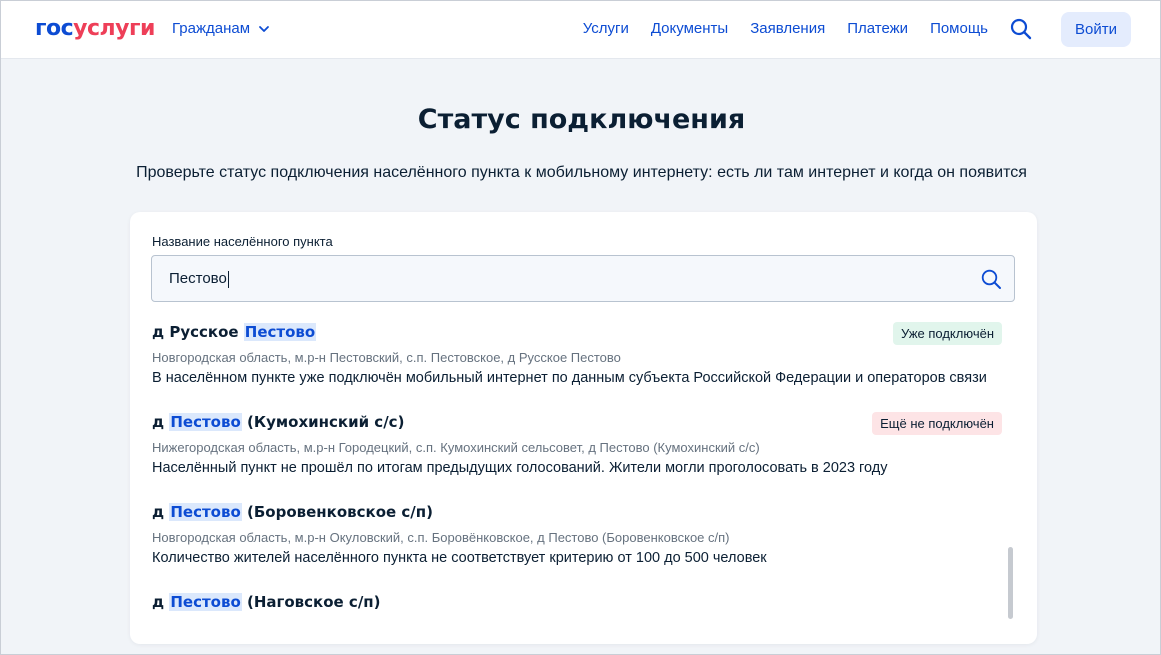 The height and width of the screenshot is (655, 1161). I want to click on nav-link-applications: Заявления, so click(787, 29).